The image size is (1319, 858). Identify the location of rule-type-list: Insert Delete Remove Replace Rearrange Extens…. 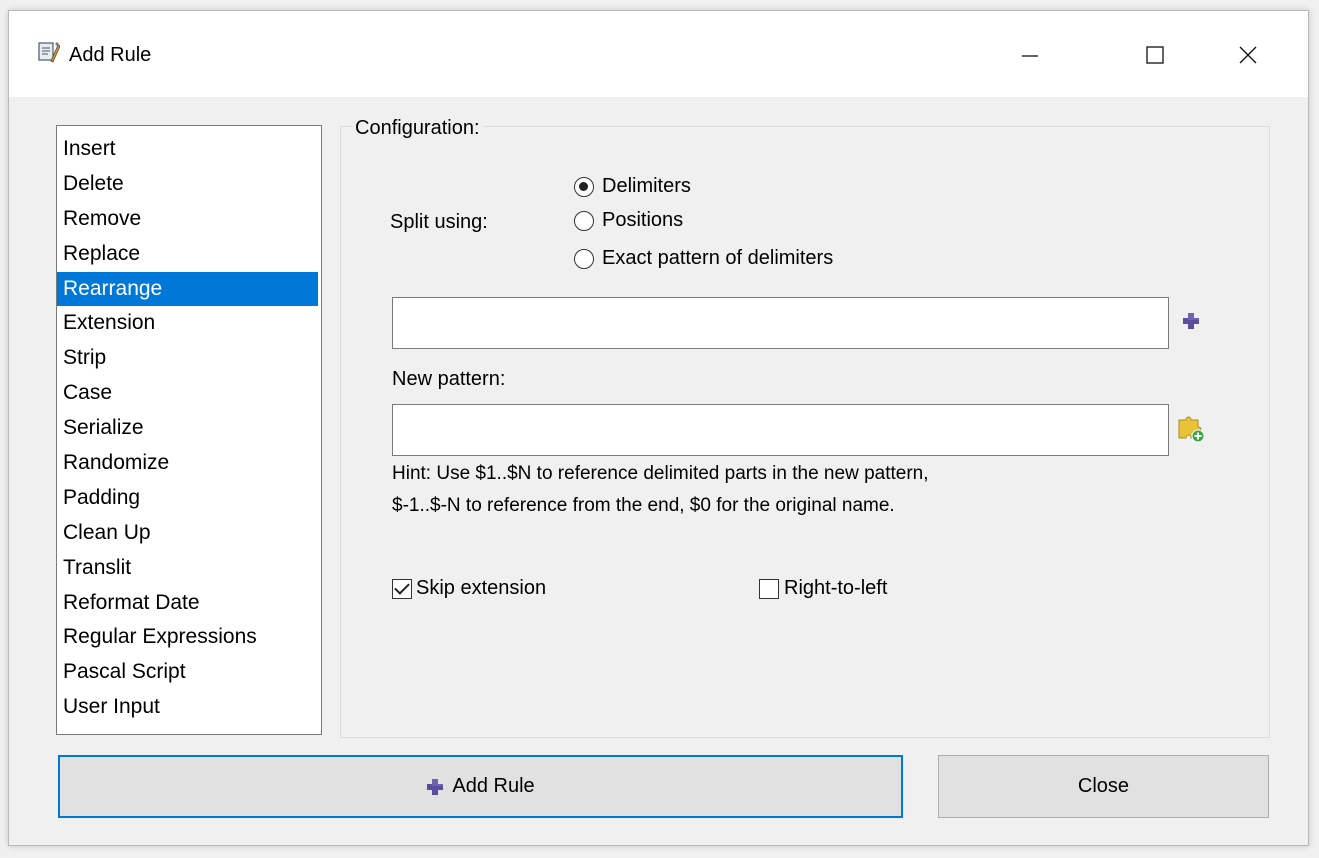
(189, 430).